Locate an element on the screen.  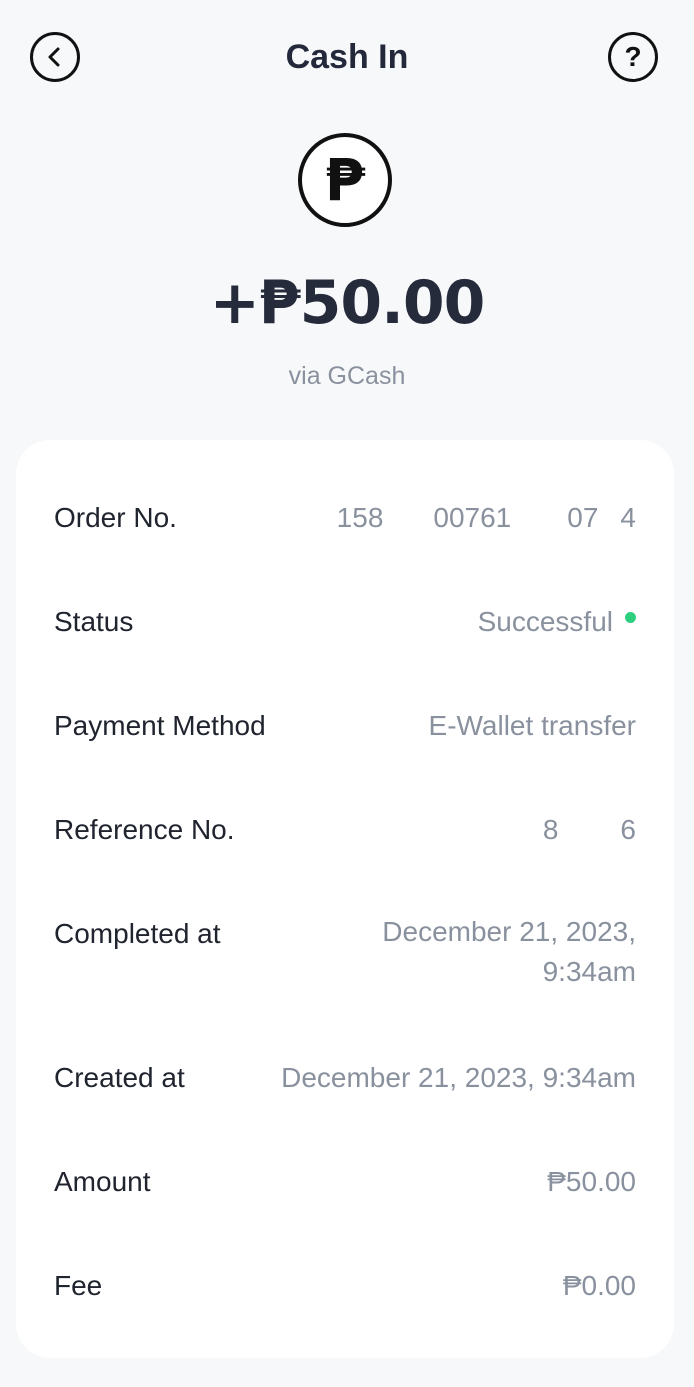
status-value: Successful is located at coordinates (557, 622).